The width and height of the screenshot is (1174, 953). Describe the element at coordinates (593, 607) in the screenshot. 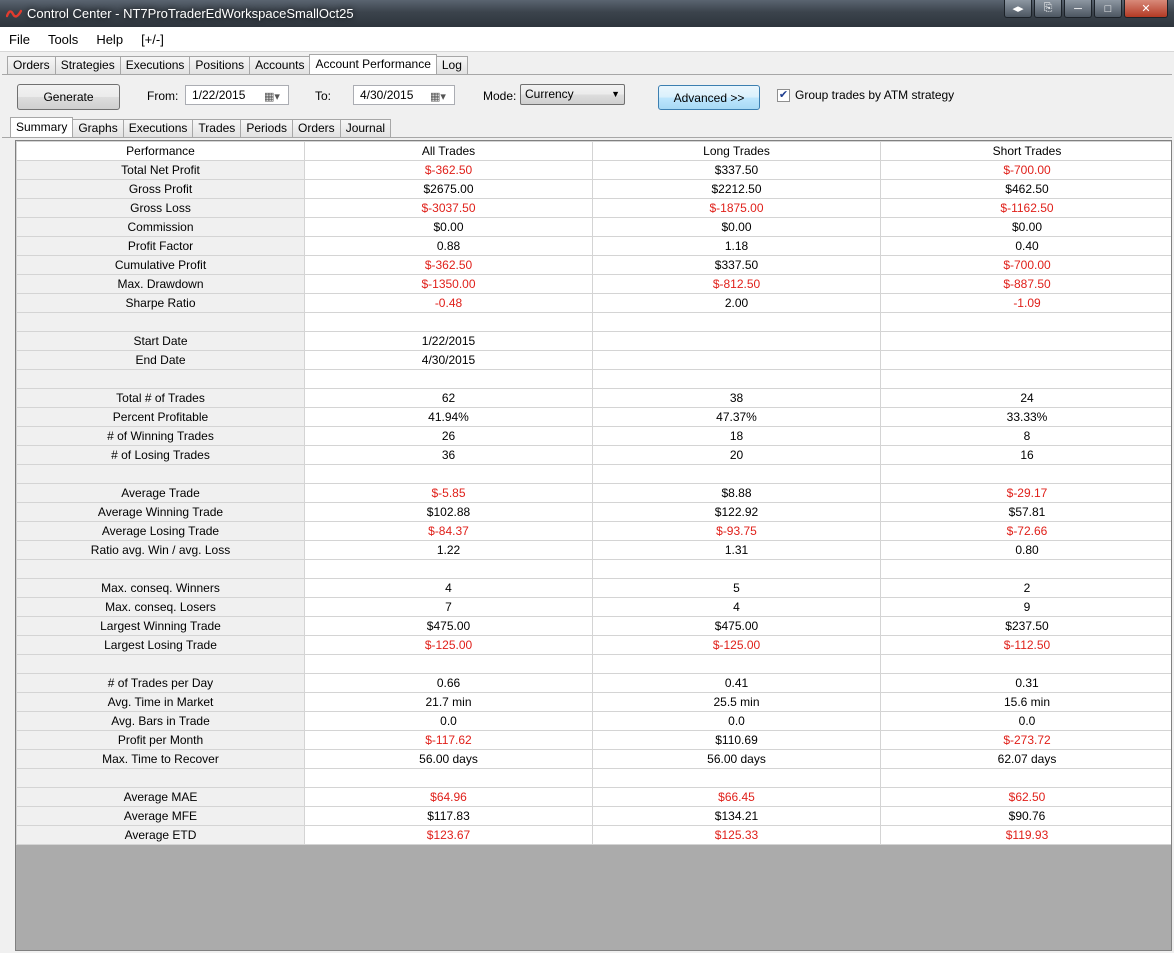

I see `table-row: Max. conseq. Losers 7 4 9` at that location.